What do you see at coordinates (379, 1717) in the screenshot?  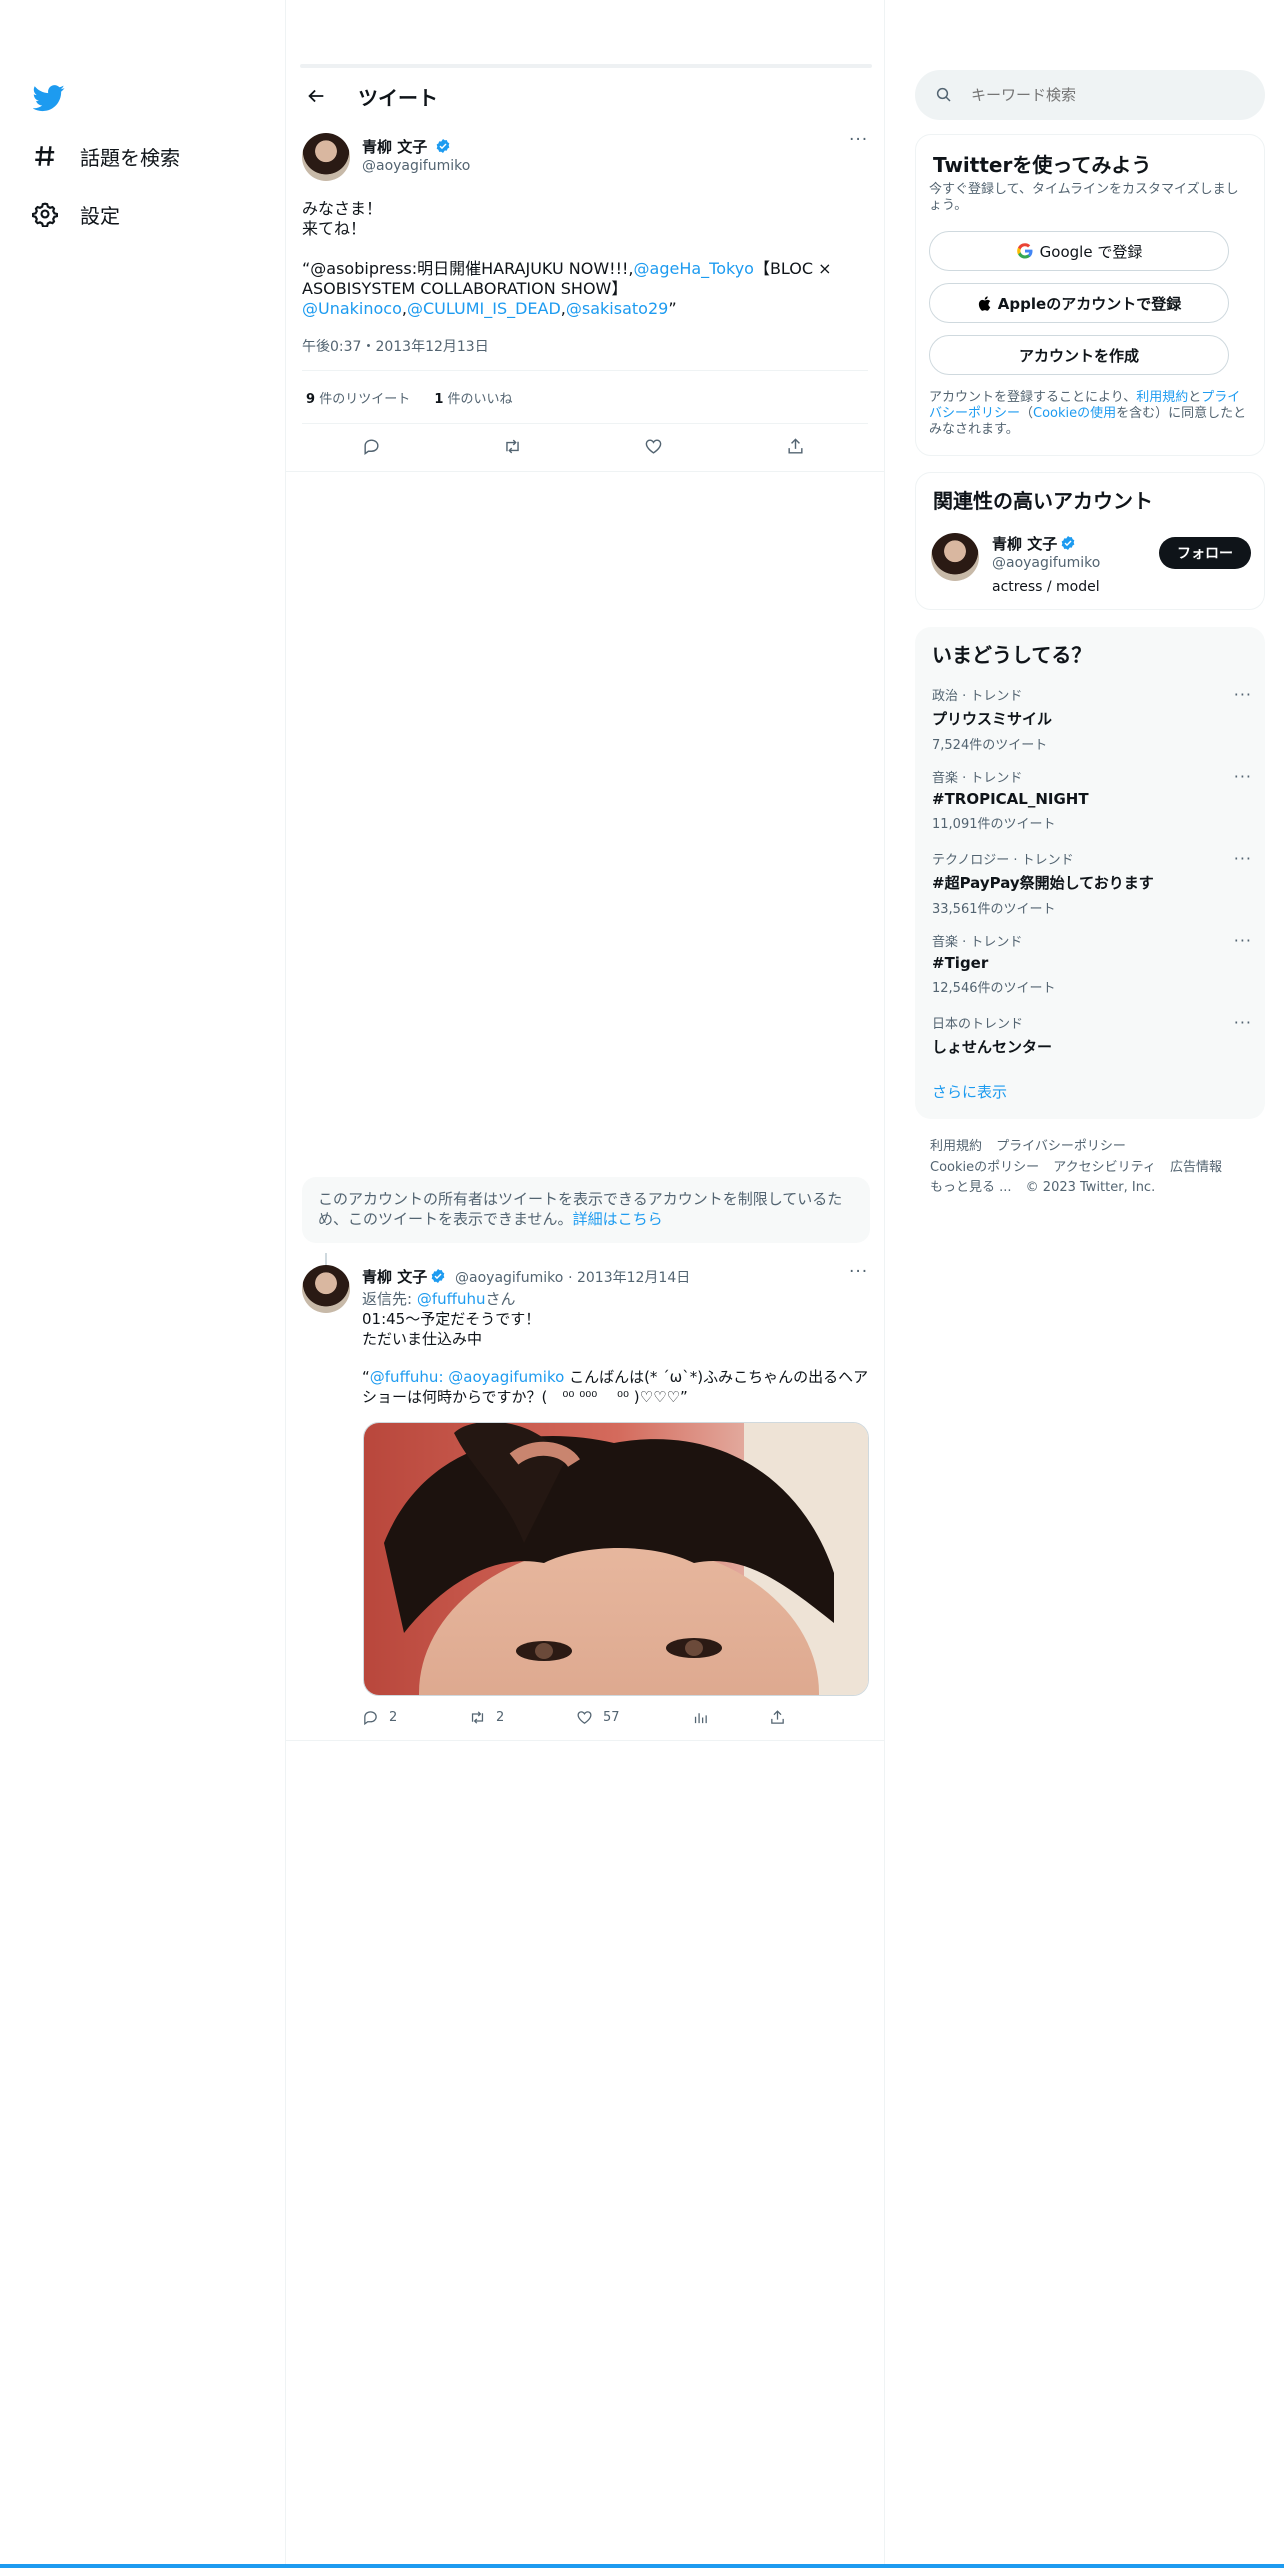 I see `reply-reply-button: 2` at bounding box center [379, 1717].